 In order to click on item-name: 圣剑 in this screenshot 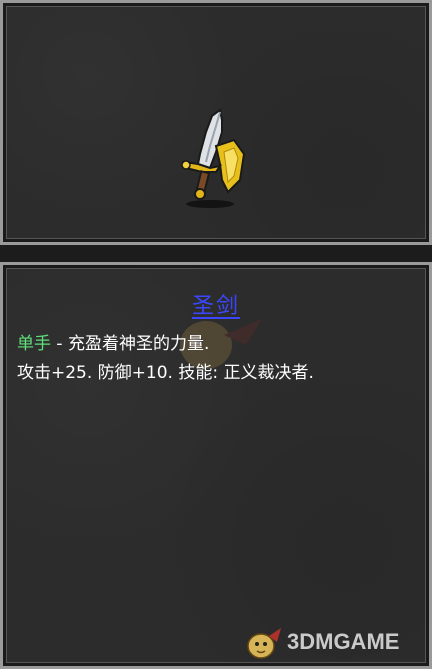, I will do `click(215, 306)`.